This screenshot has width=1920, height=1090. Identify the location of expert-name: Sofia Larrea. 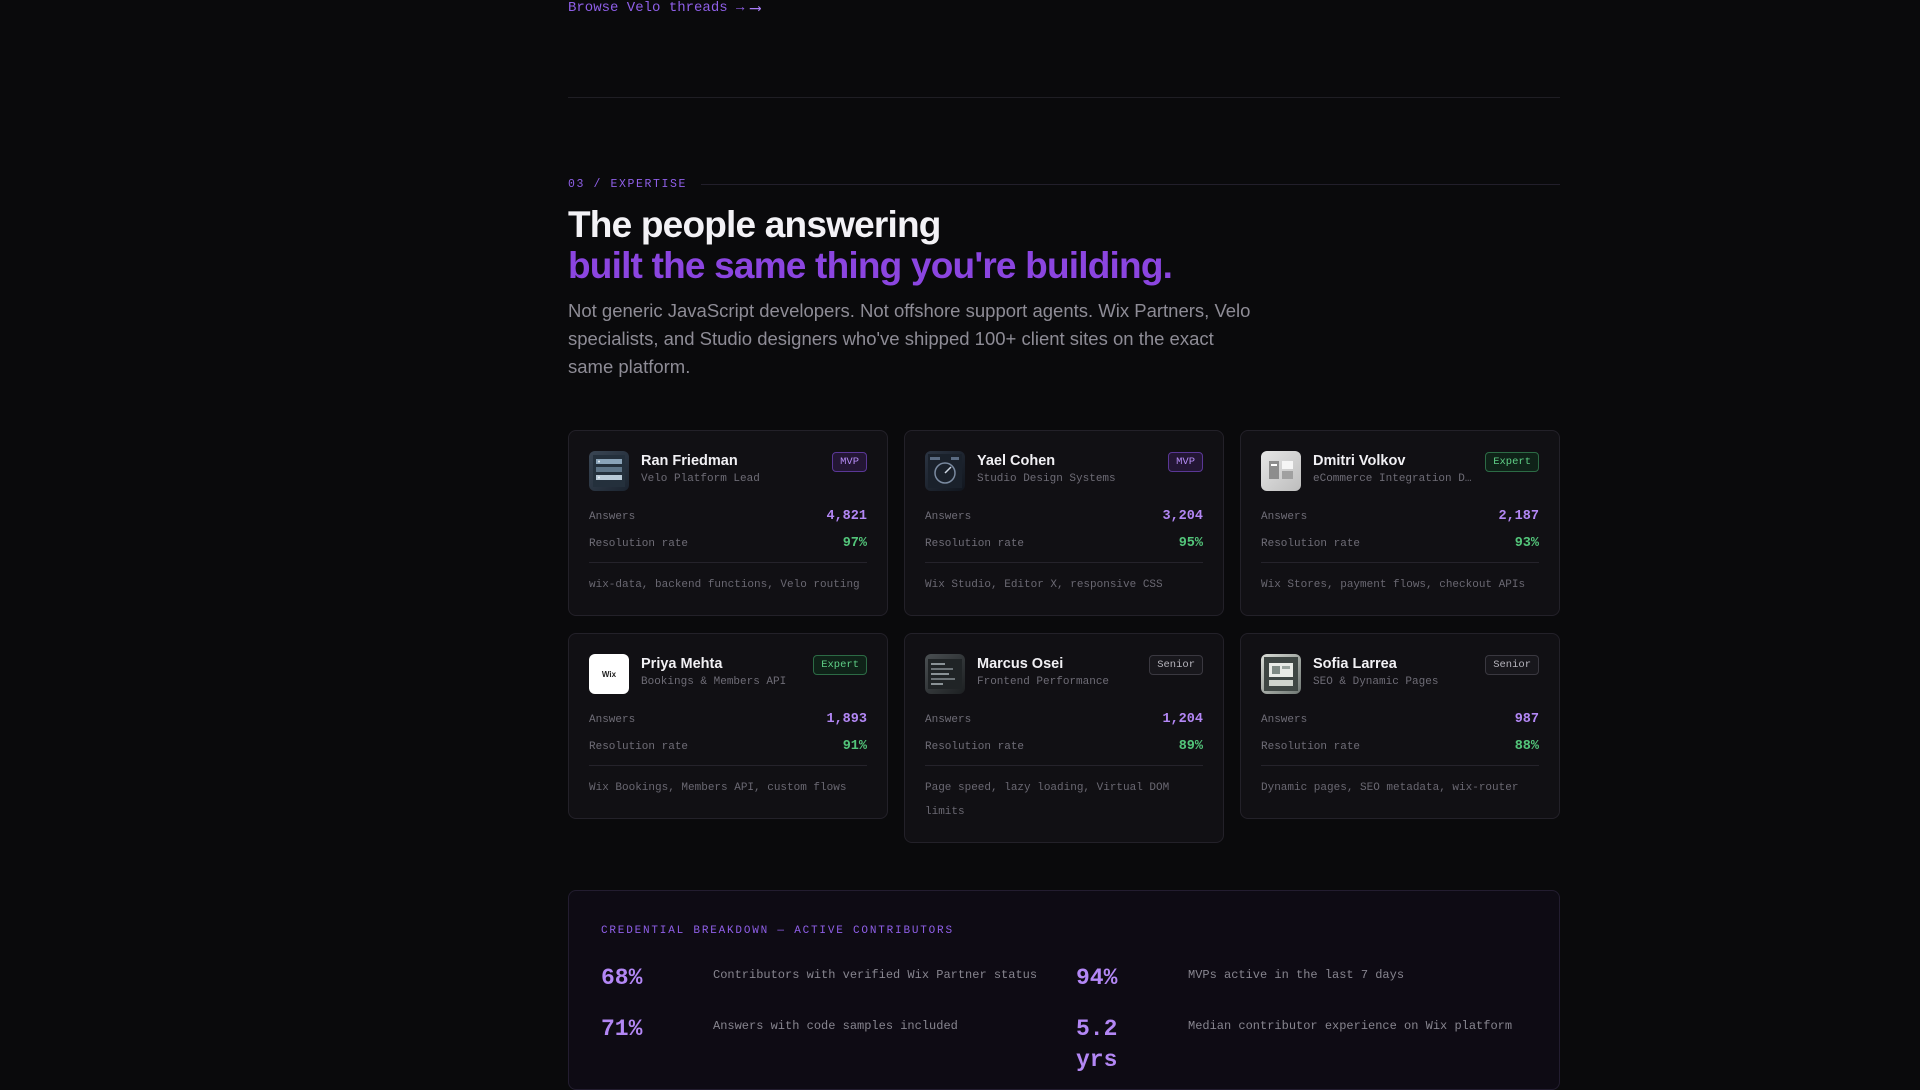
(1355, 664).